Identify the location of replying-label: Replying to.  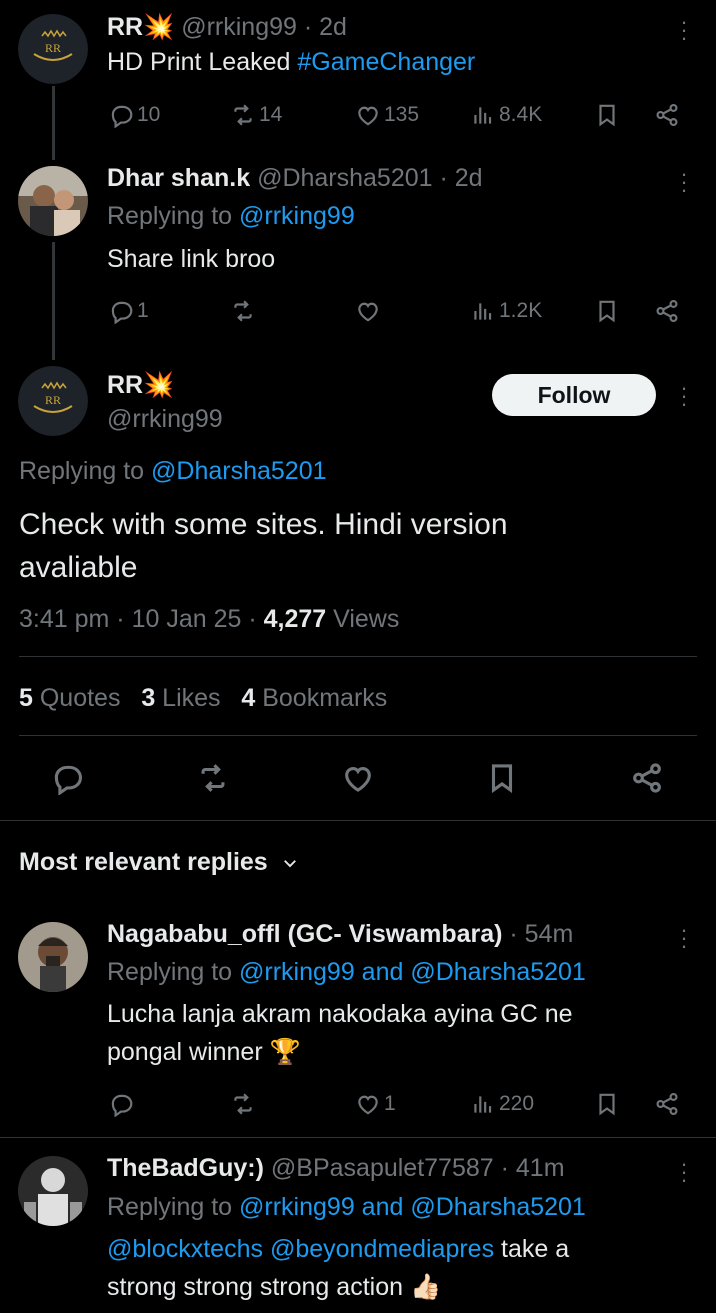
(85, 471).